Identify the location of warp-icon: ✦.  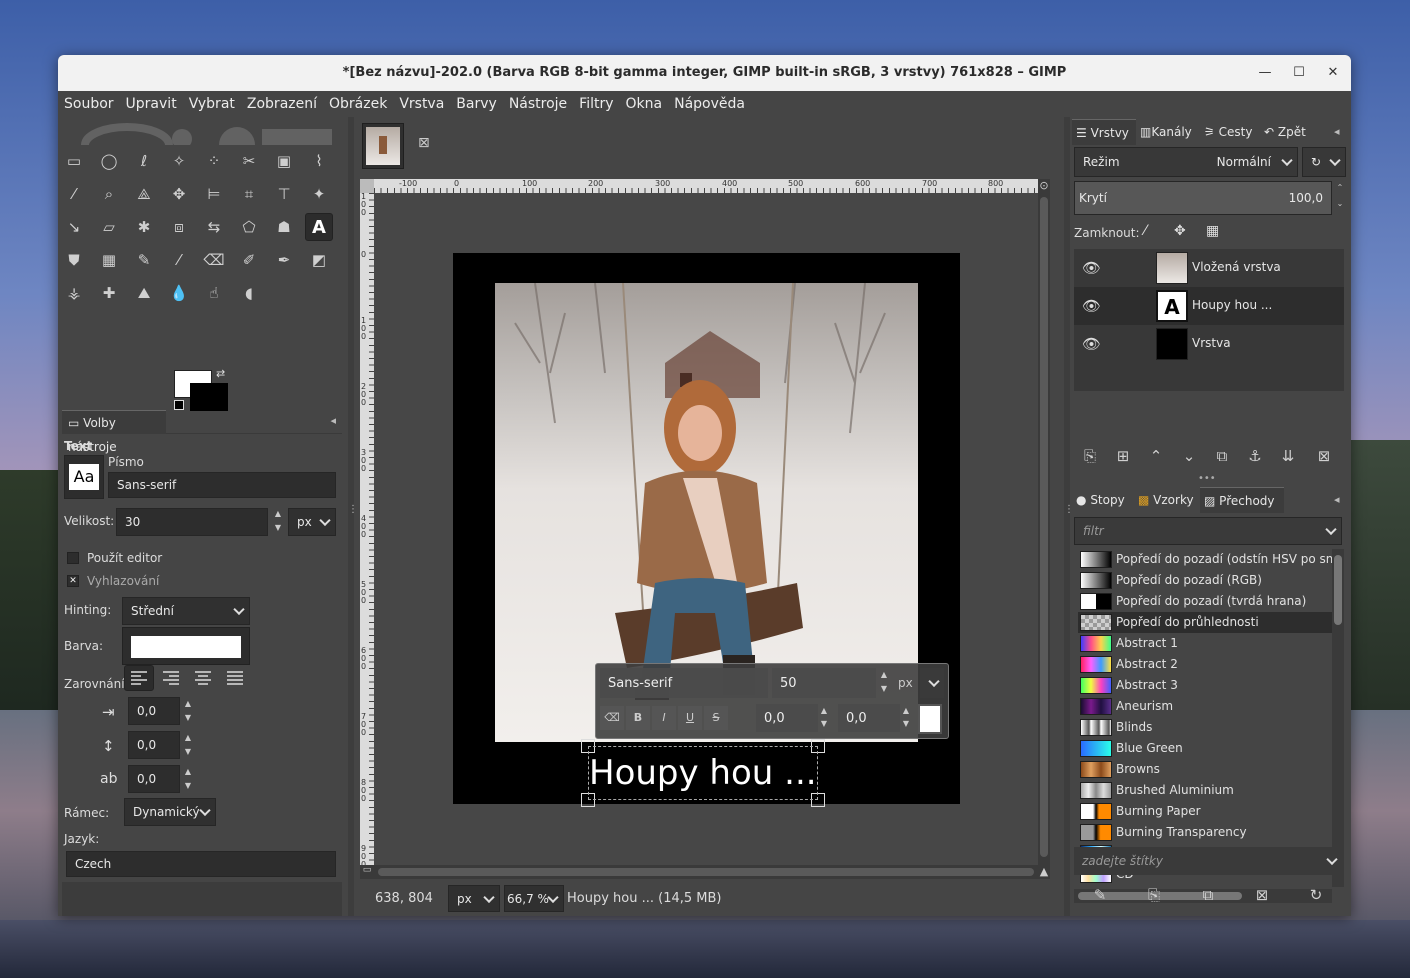
(319, 194).